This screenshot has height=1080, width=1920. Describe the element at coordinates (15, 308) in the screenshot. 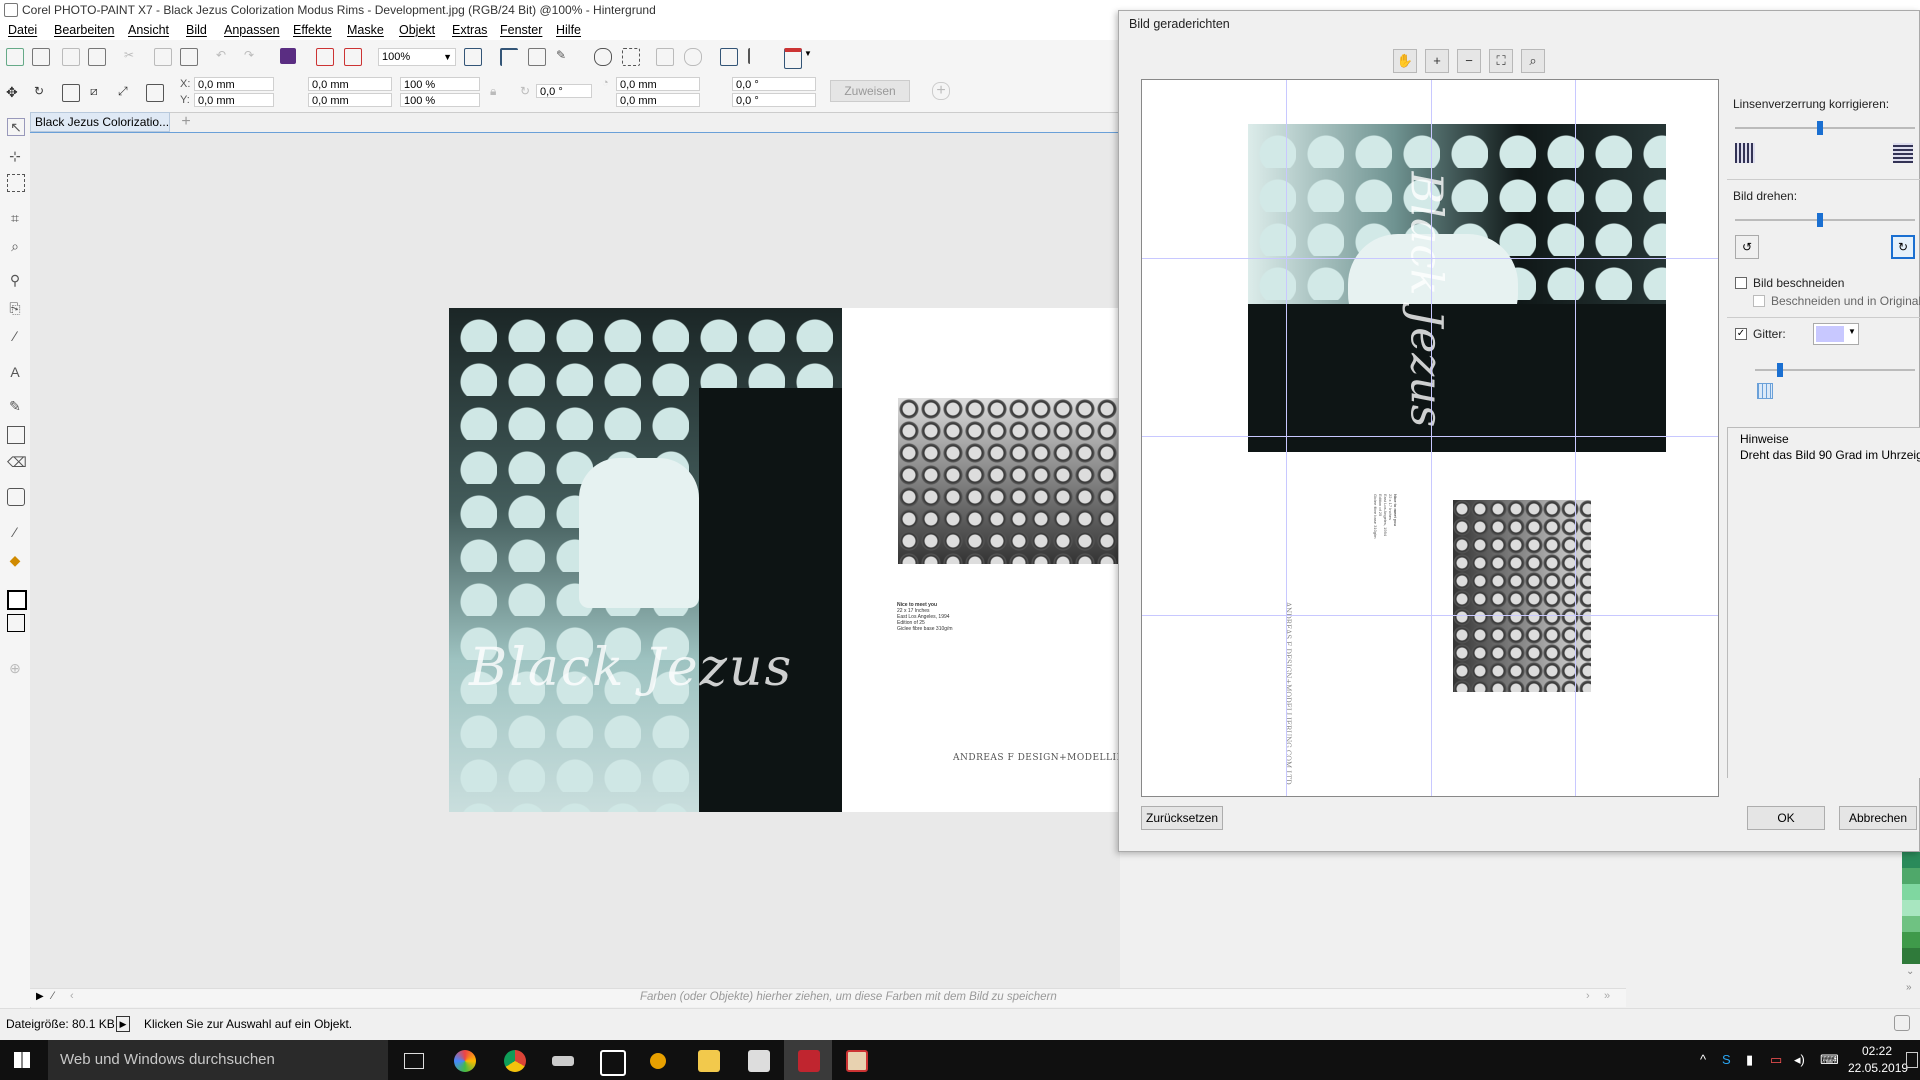

I see `clone-tool-icon: ⎘` at that location.